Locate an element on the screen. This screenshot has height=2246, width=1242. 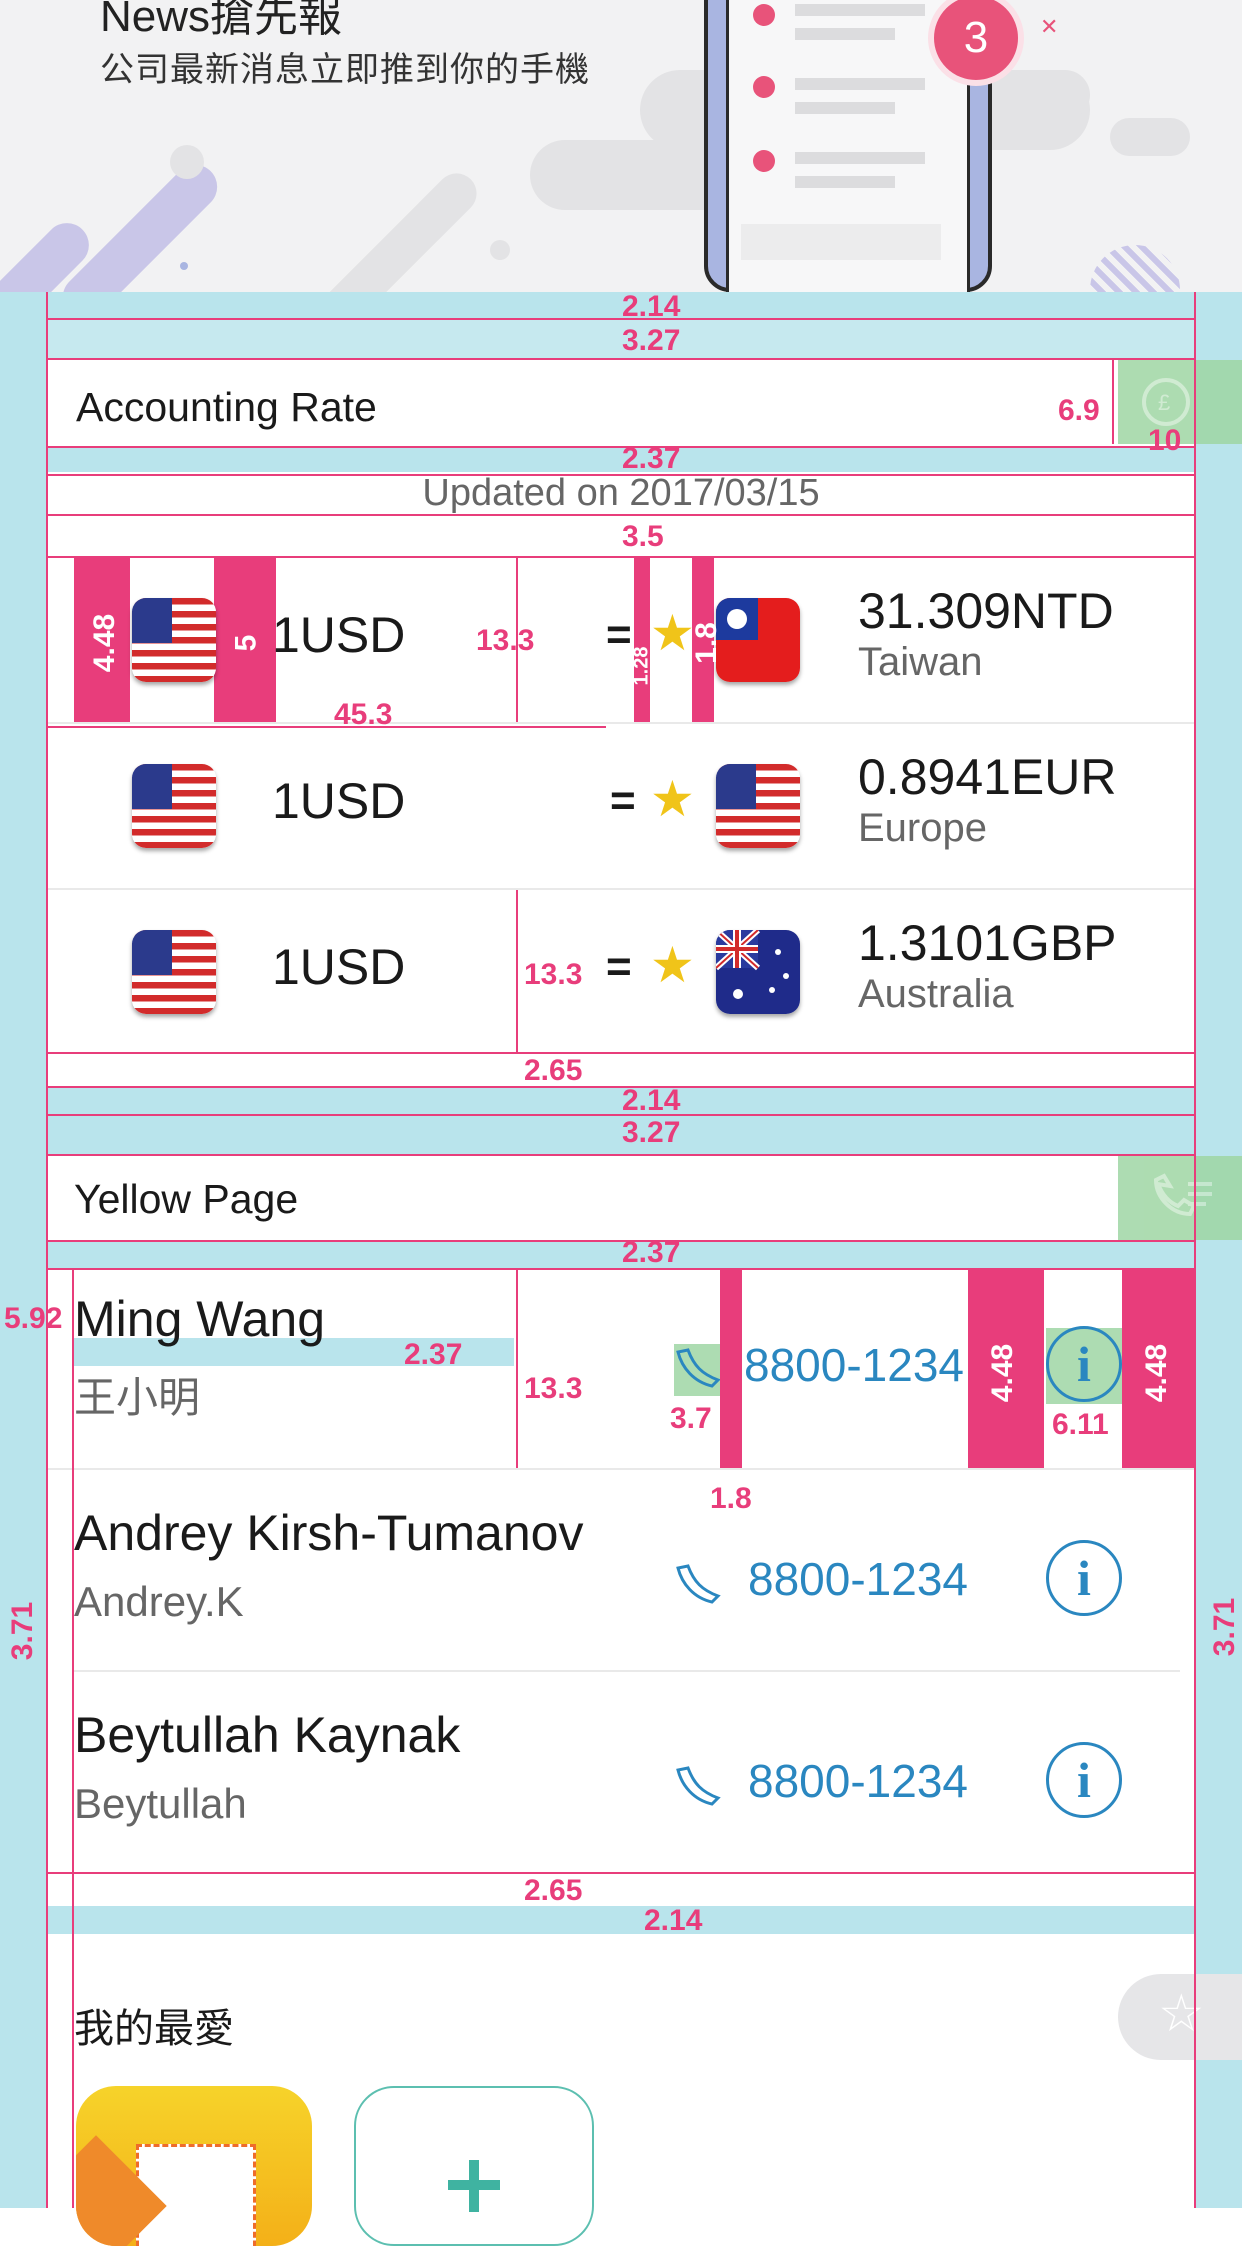
australia-flag-icon is located at coordinates (758, 972).